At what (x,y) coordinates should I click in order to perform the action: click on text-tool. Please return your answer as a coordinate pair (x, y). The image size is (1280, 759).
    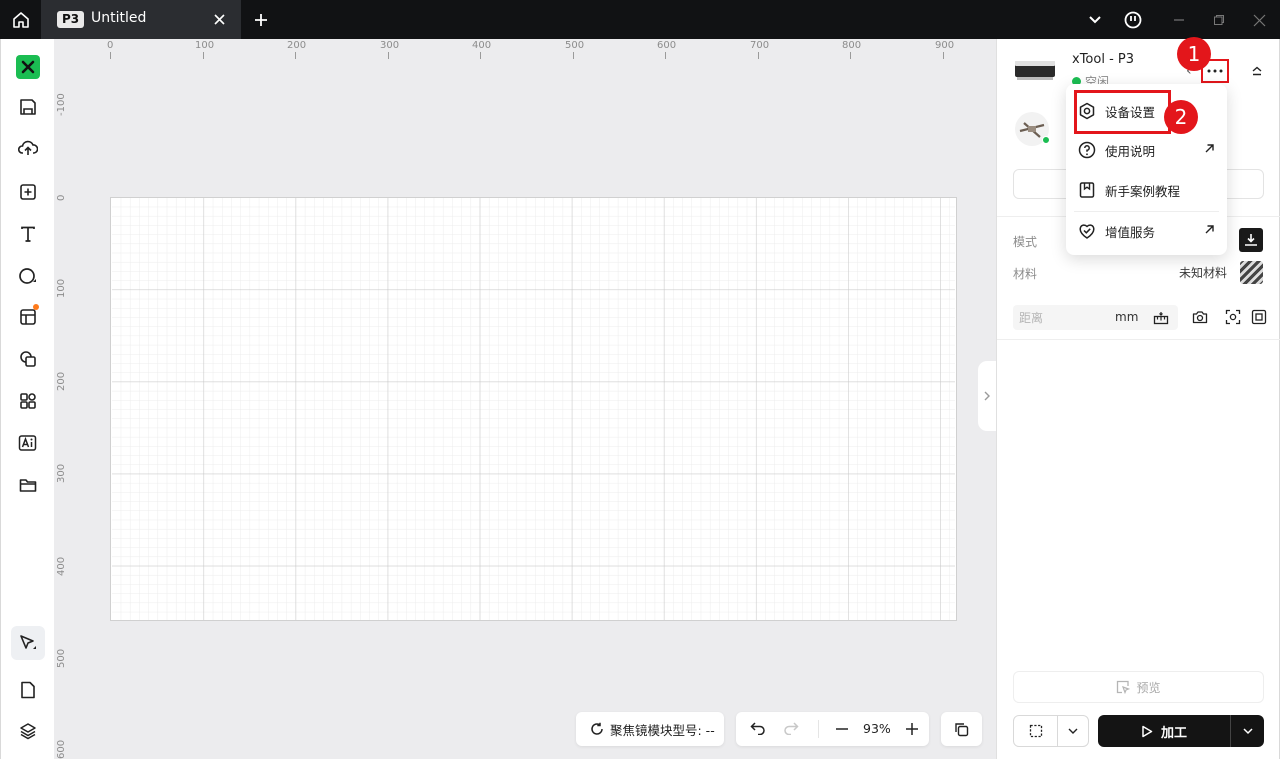
    Looking at the image, I should click on (28, 234).